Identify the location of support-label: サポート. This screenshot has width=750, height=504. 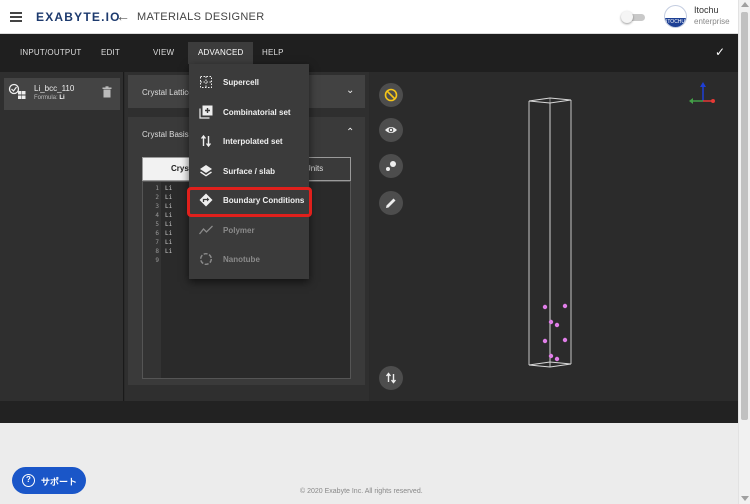
(59, 482).